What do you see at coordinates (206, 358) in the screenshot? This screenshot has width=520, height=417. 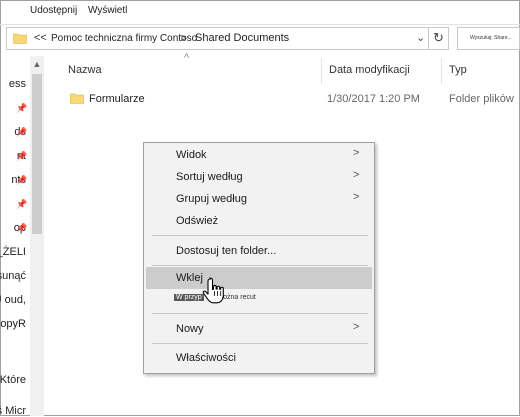 I see `menu-item-properties: Właściwości` at bounding box center [206, 358].